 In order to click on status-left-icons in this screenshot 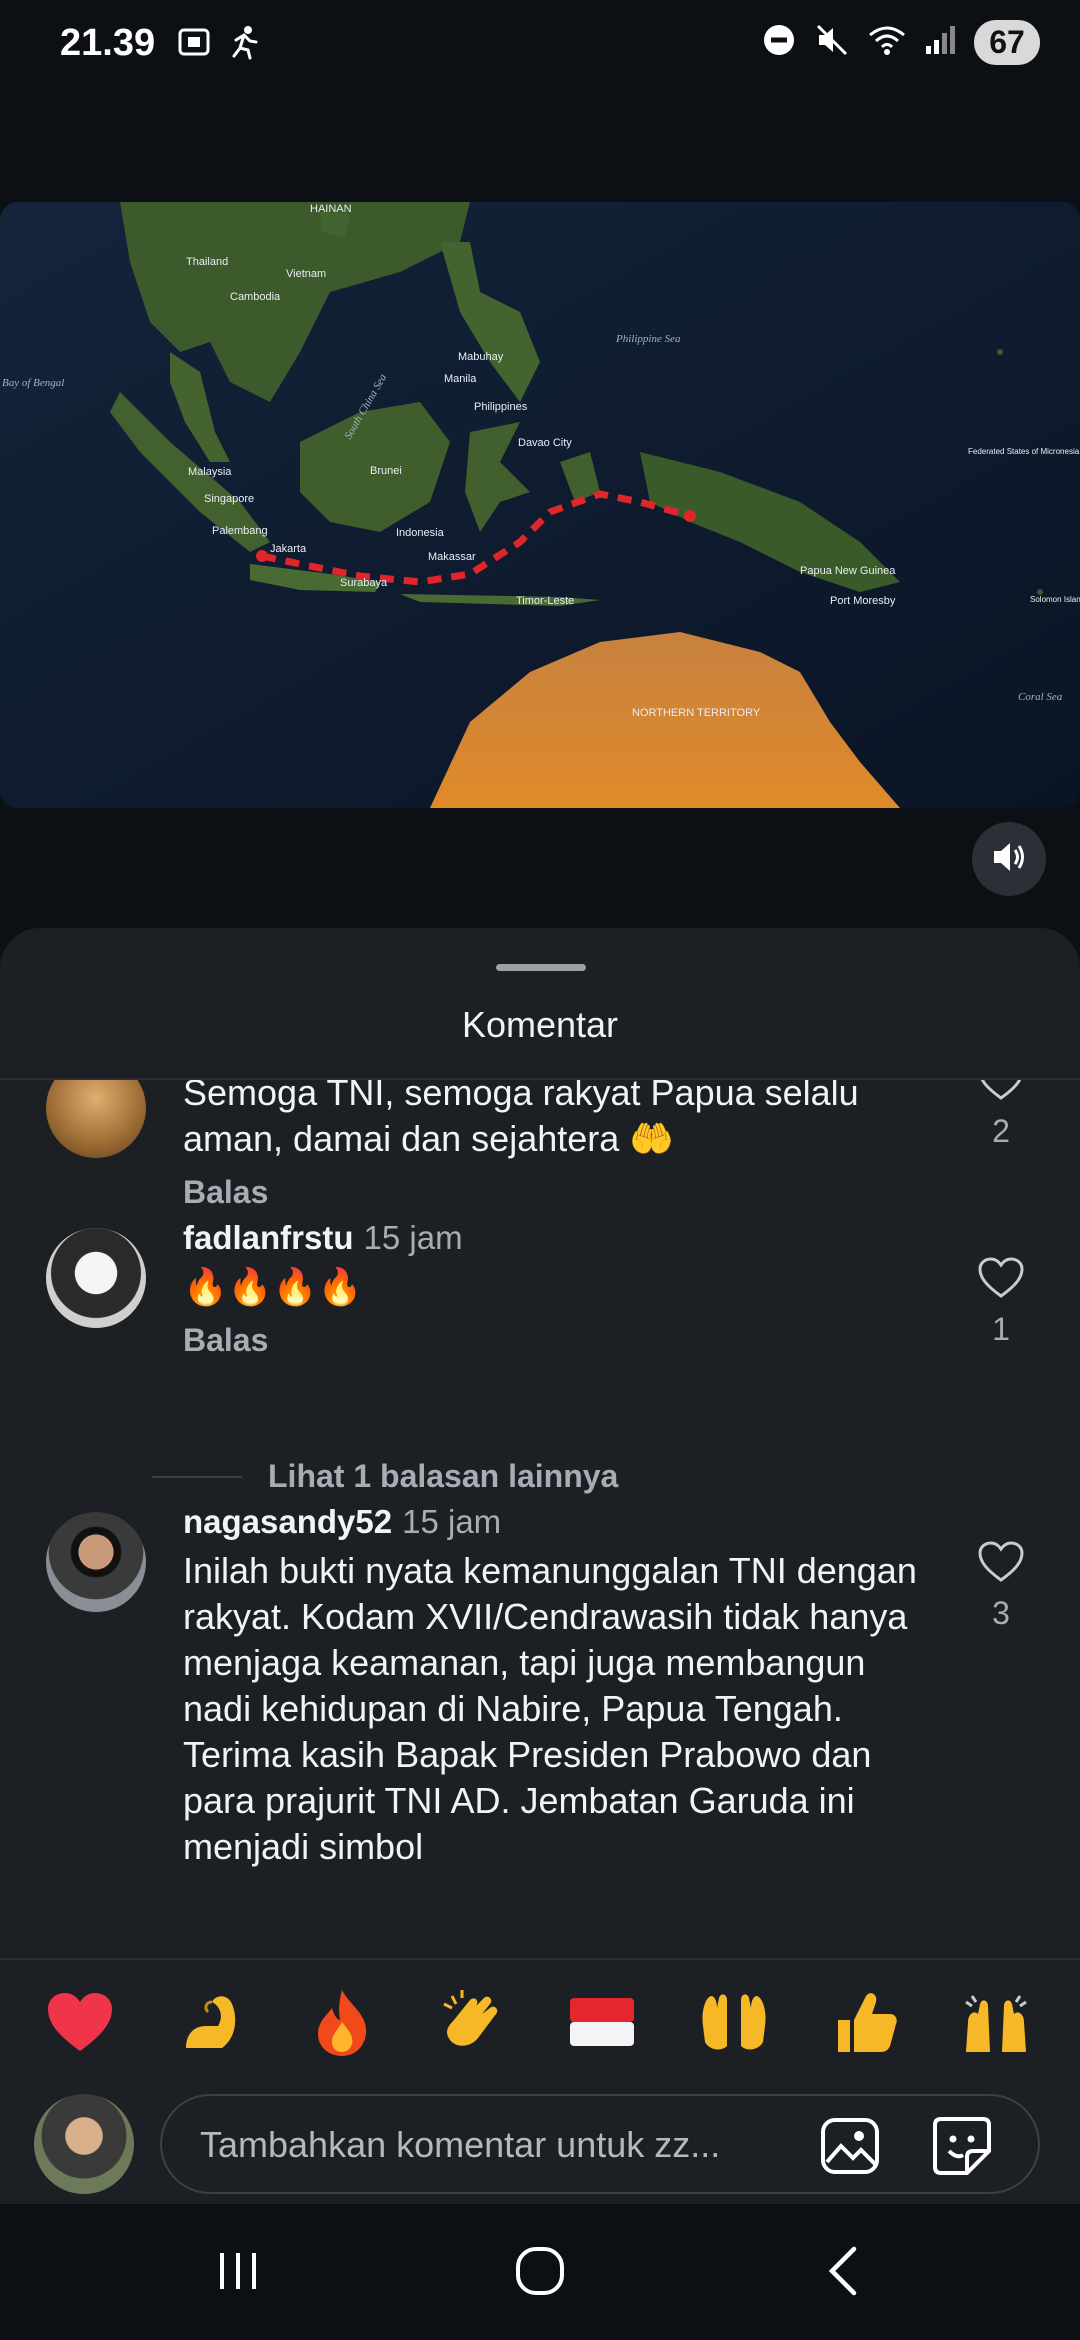, I will do `click(219, 44)`.